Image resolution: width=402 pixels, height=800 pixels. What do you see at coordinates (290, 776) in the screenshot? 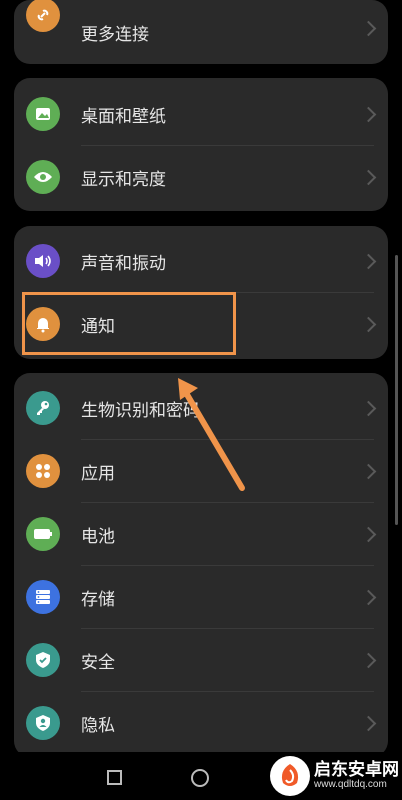
I see `watermark-logo-icon` at bounding box center [290, 776].